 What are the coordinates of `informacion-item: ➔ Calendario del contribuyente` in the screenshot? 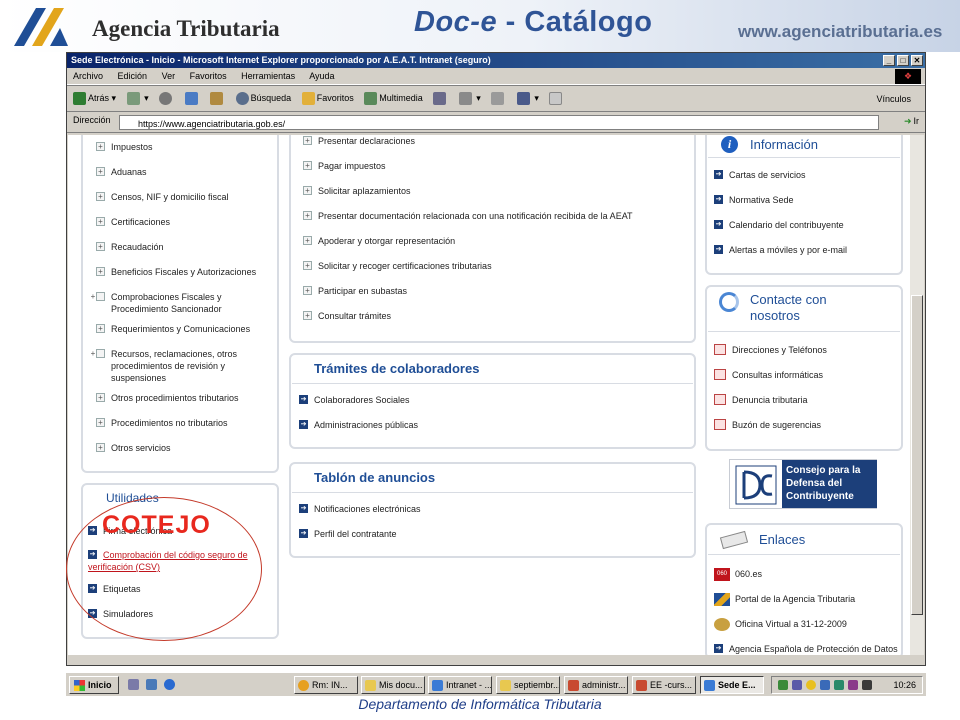 It's located at (779, 225).